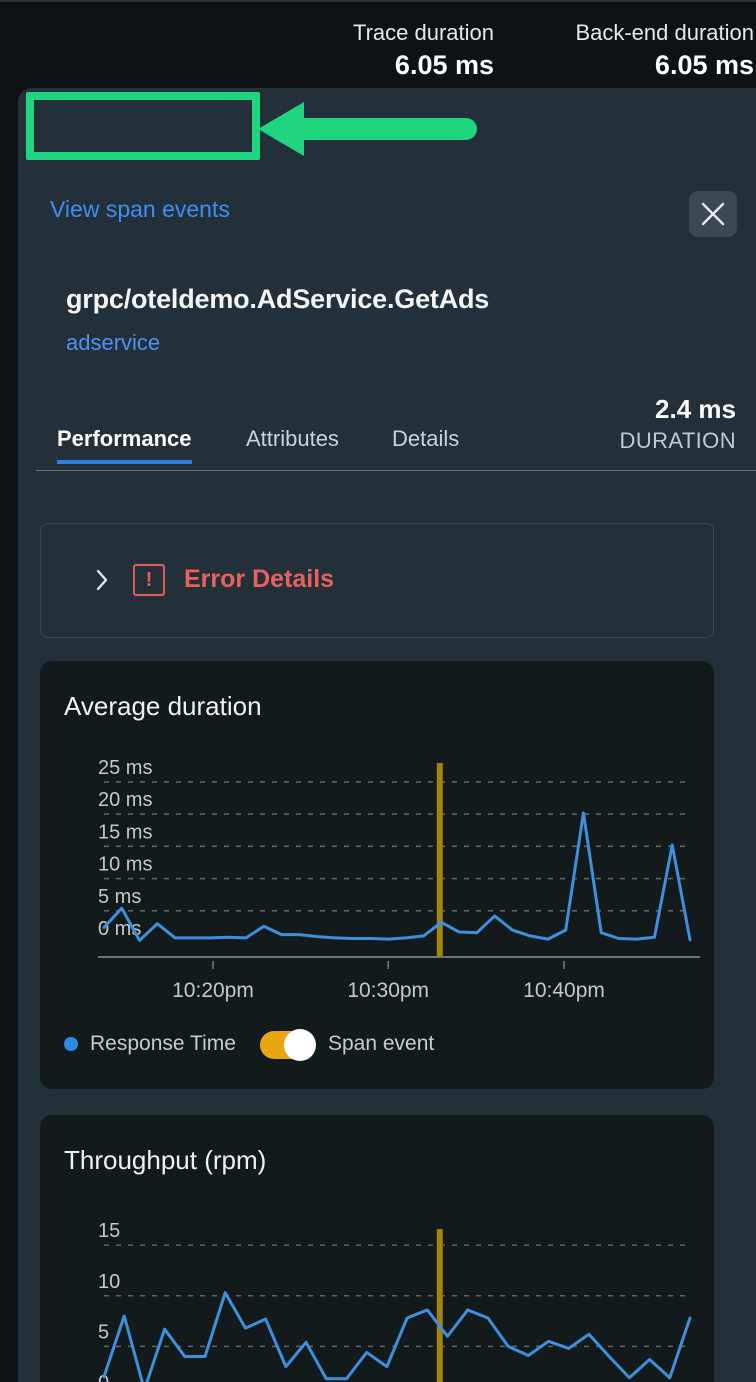  What do you see at coordinates (564, 990) in the screenshot?
I see `svg-text: 10:40pm` at bounding box center [564, 990].